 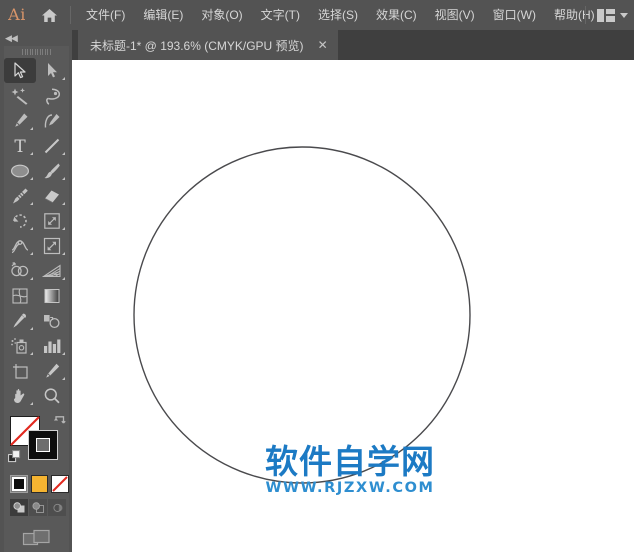 I want to click on draw-mode-buttons, so click(x=36, y=507).